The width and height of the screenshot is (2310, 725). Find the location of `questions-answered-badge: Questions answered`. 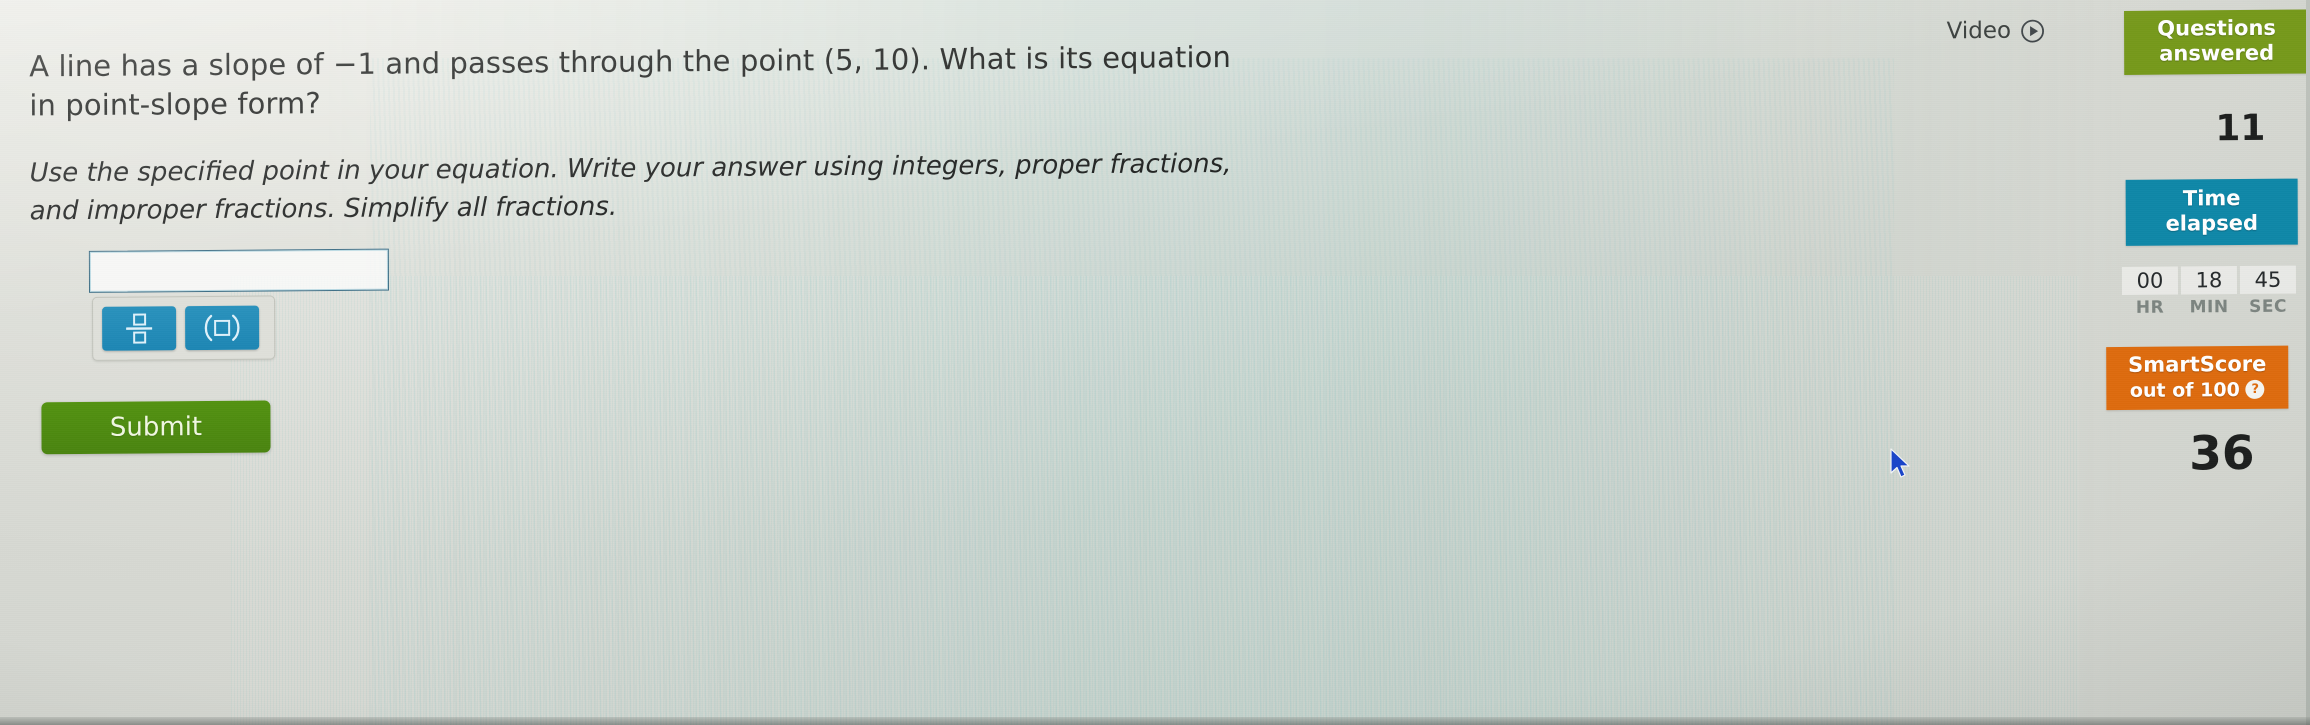

questions-answered-badge: Questions answered is located at coordinates (2217, 42).